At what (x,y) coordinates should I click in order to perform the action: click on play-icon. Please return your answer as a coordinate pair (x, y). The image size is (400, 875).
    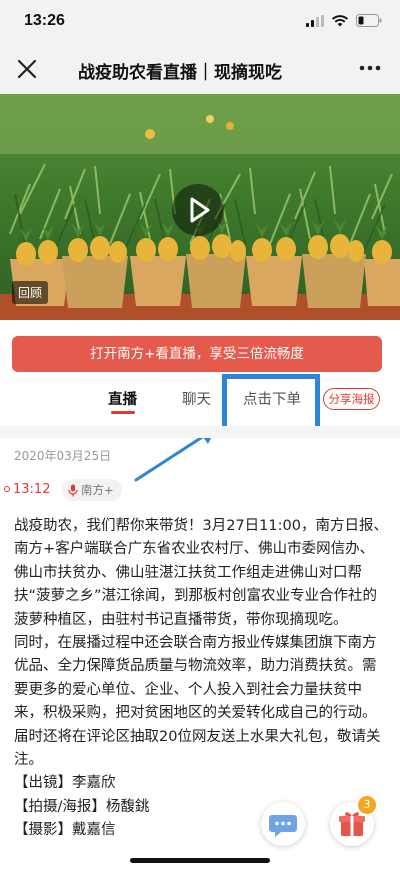
    Looking at the image, I should click on (200, 210).